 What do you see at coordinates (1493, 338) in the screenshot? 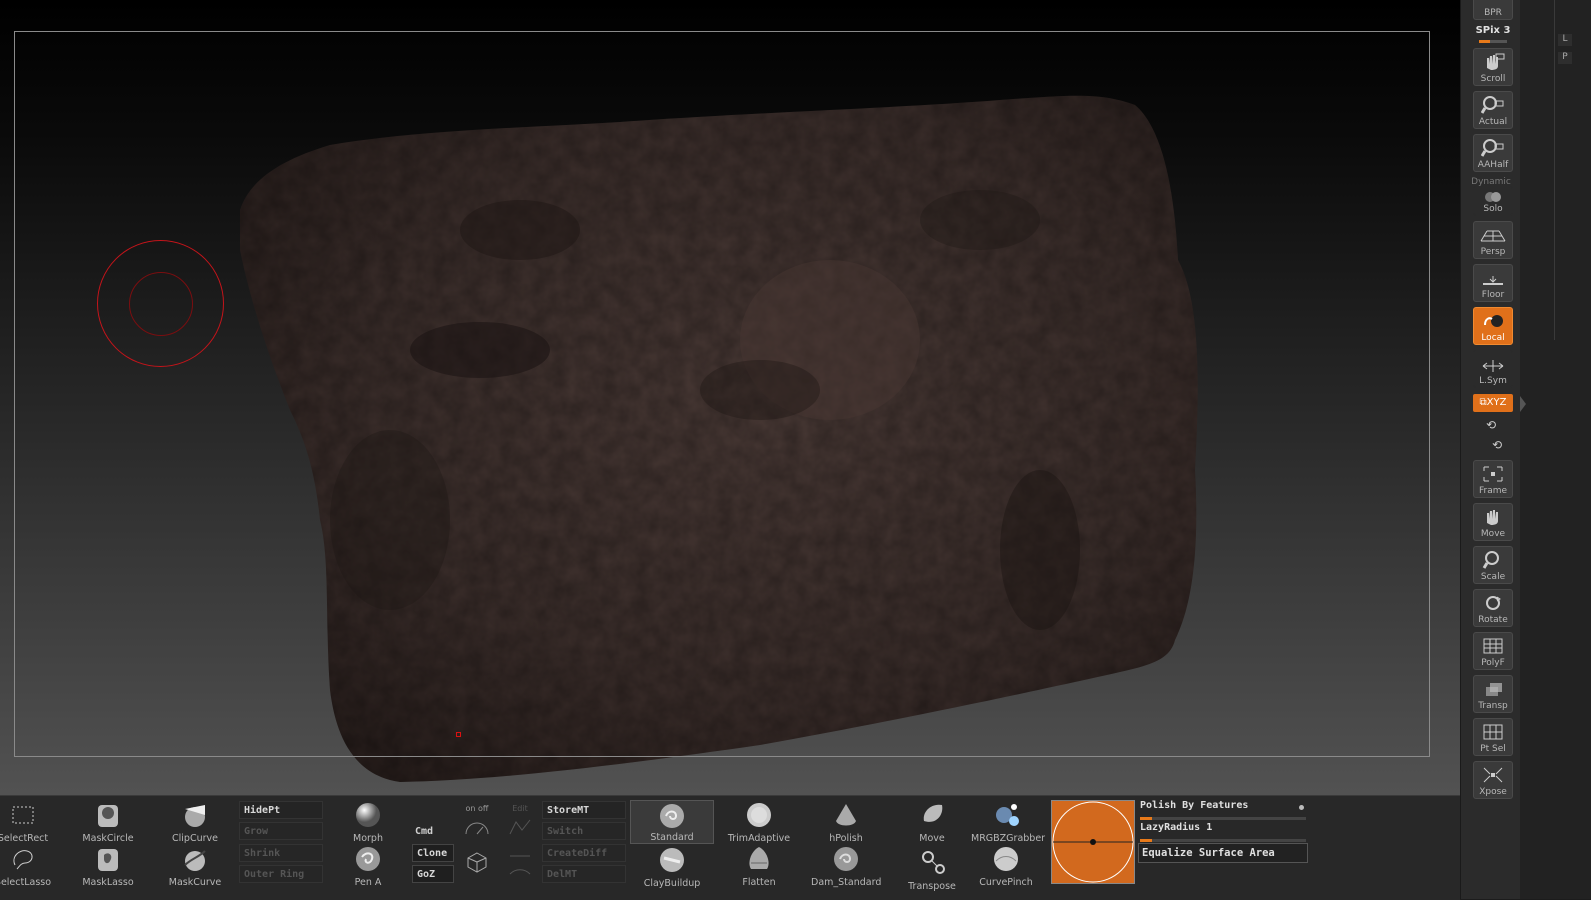
I see `local-label: Local` at bounding box center [1493, 338].